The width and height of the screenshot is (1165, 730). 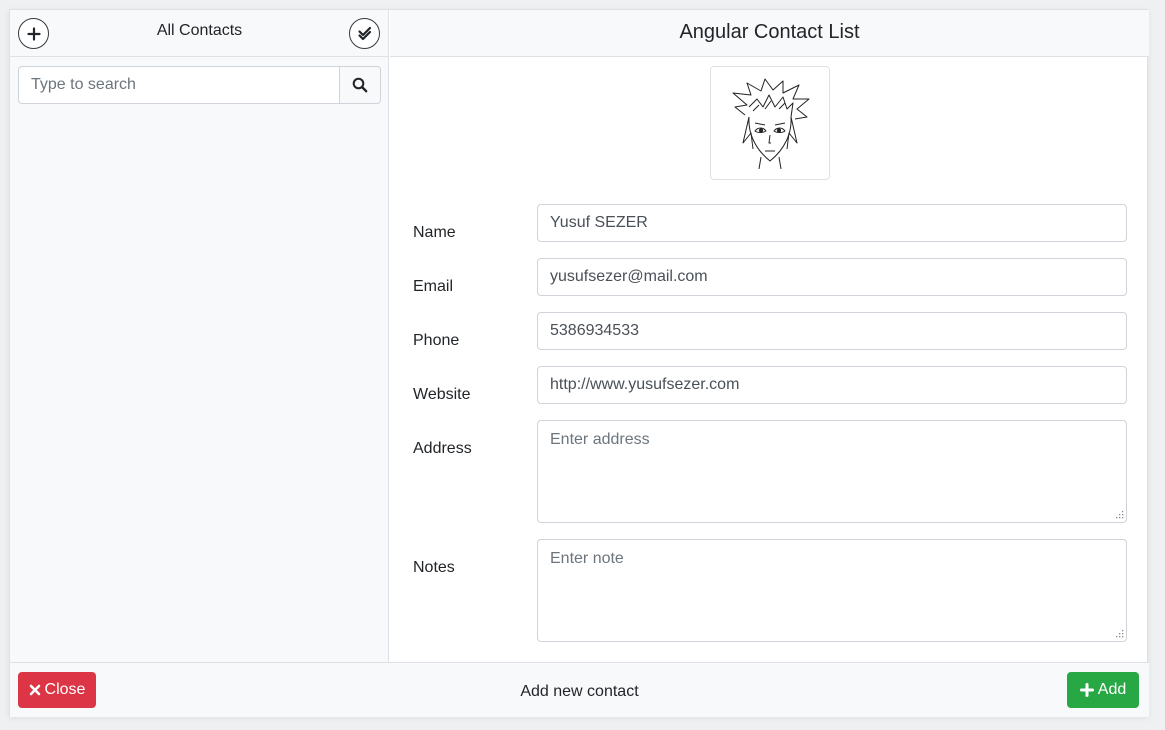 I want to click on website-field, so click(x=832, y=385).